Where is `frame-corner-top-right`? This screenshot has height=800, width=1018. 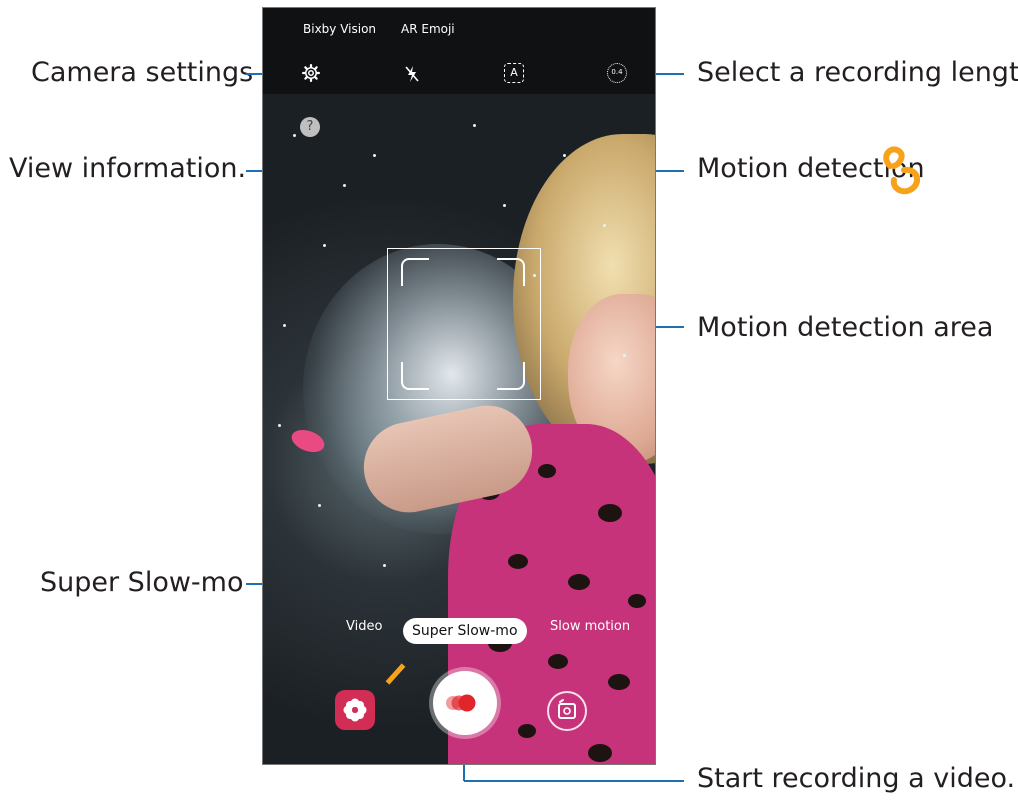 frame-corner-top-right is located at coordinates (511, 272).